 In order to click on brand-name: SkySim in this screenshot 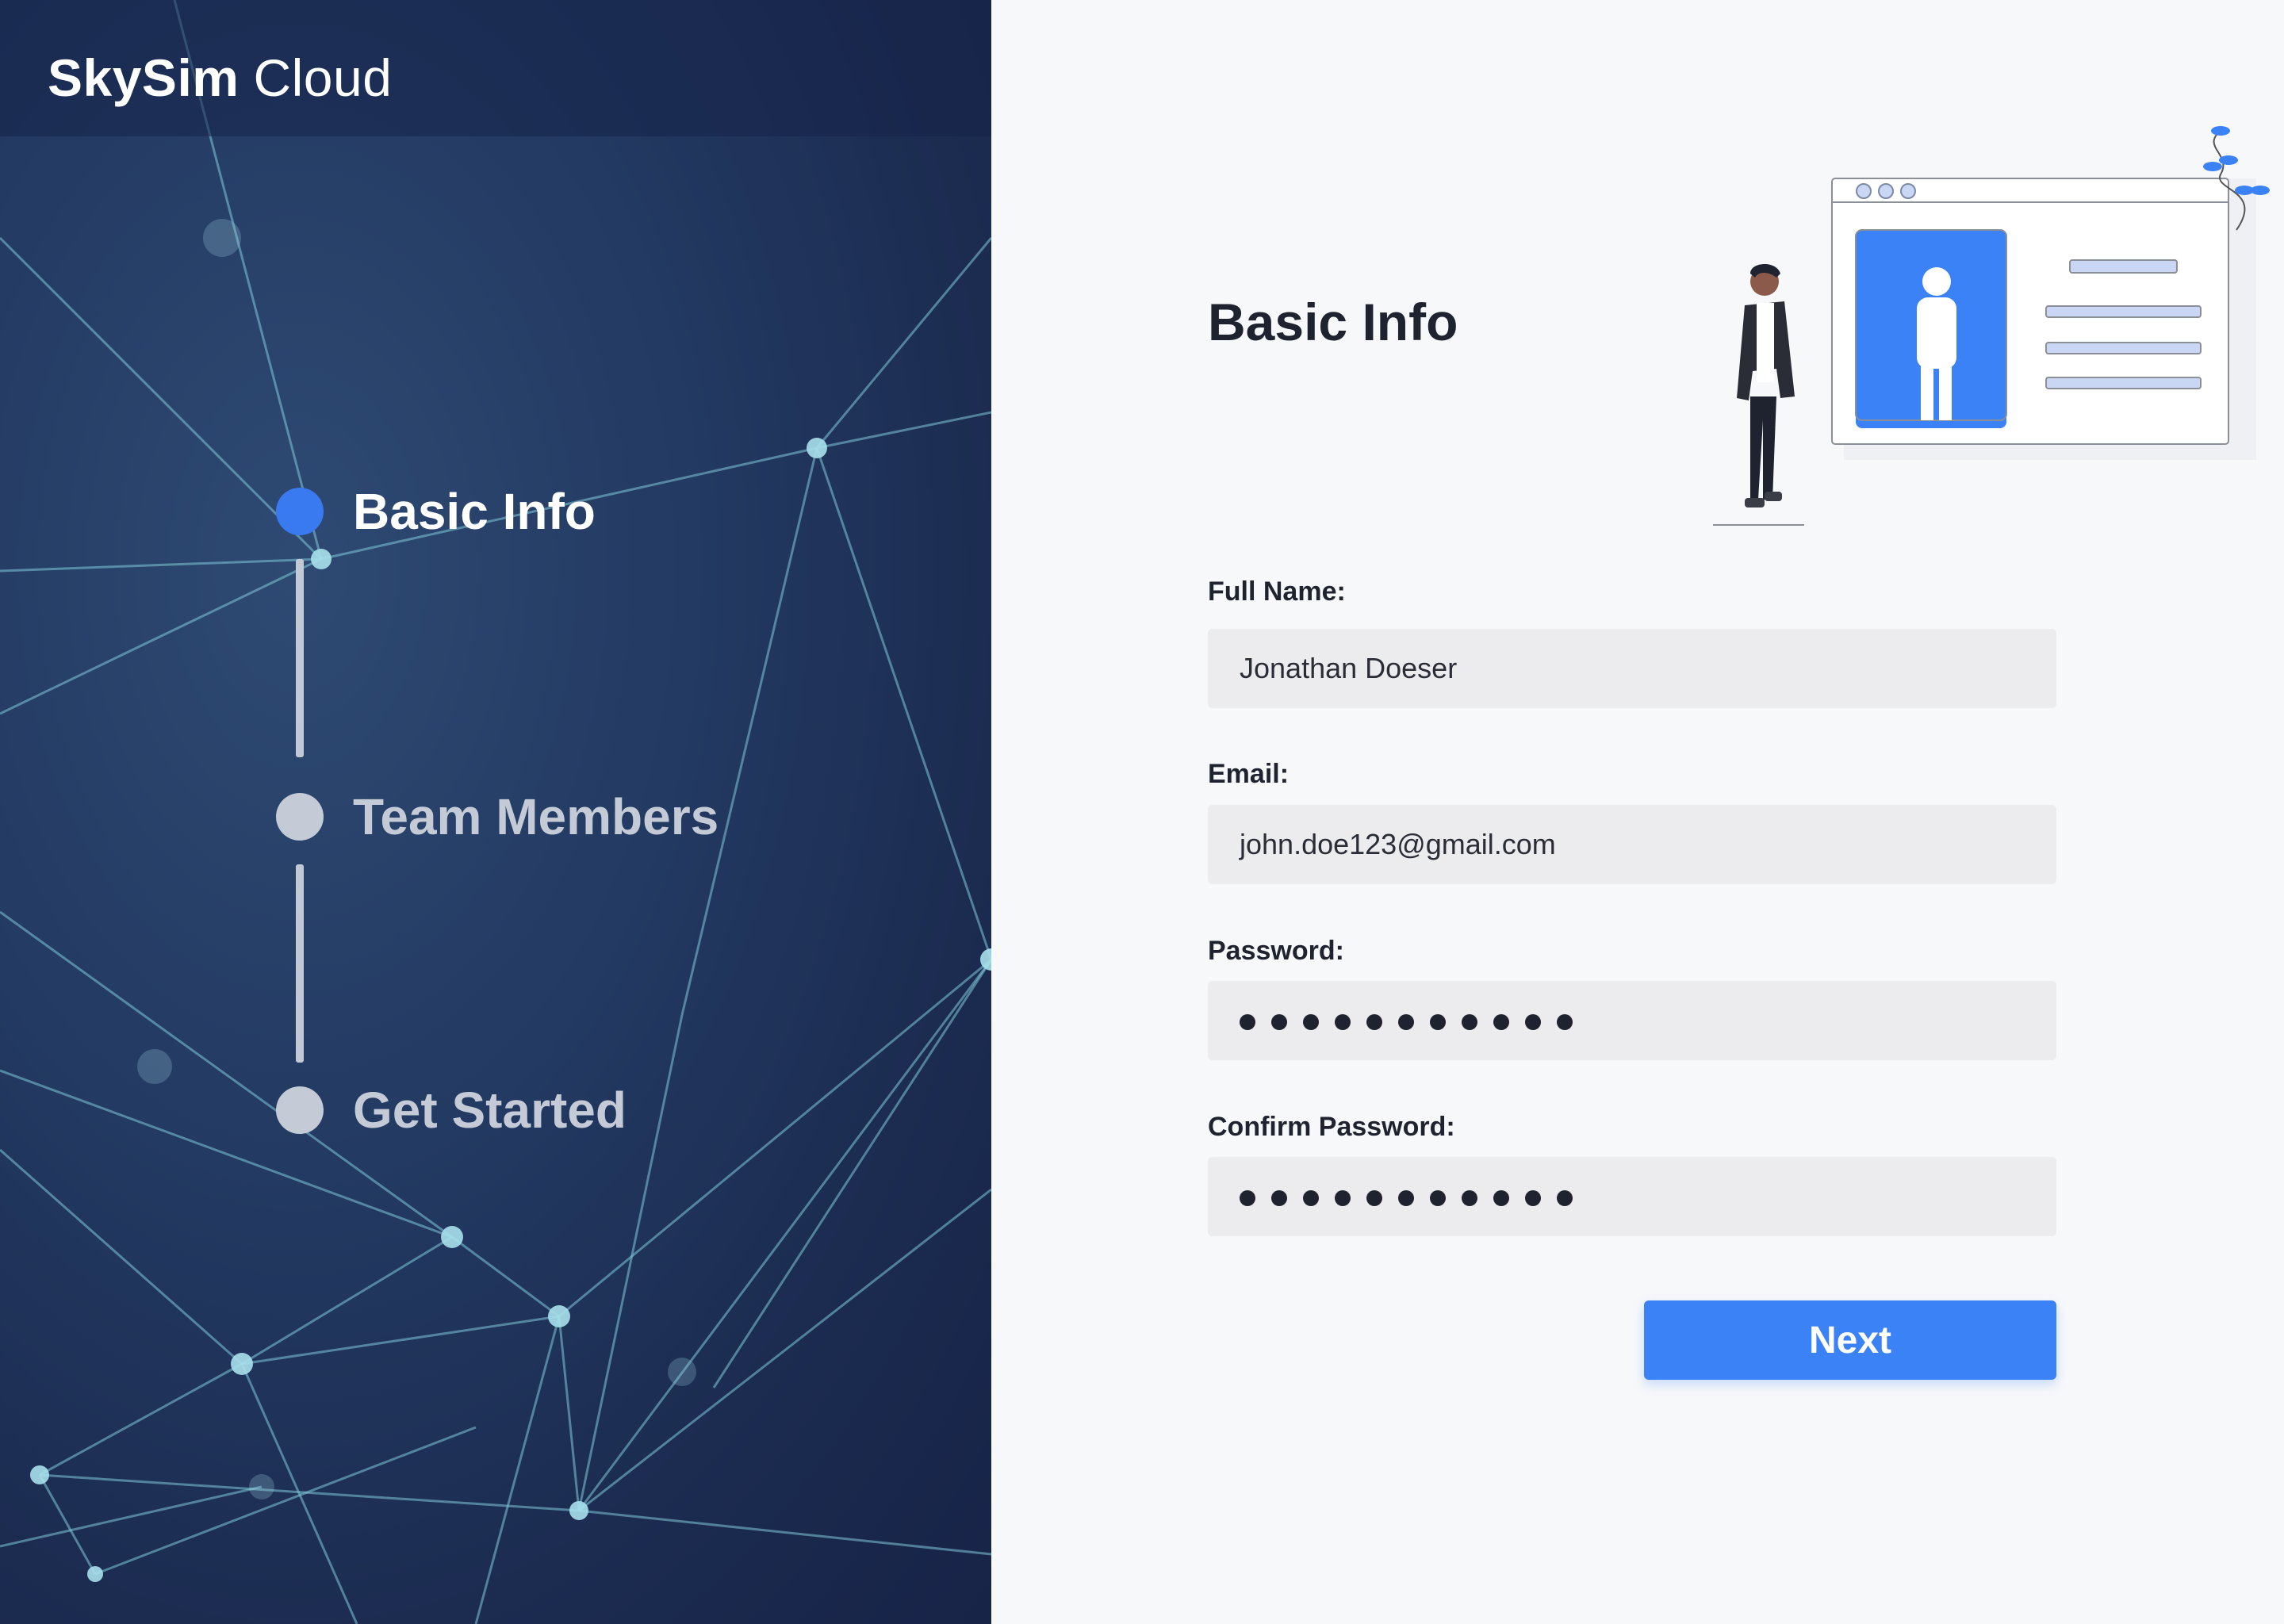, I will do `click(144, 77)`.